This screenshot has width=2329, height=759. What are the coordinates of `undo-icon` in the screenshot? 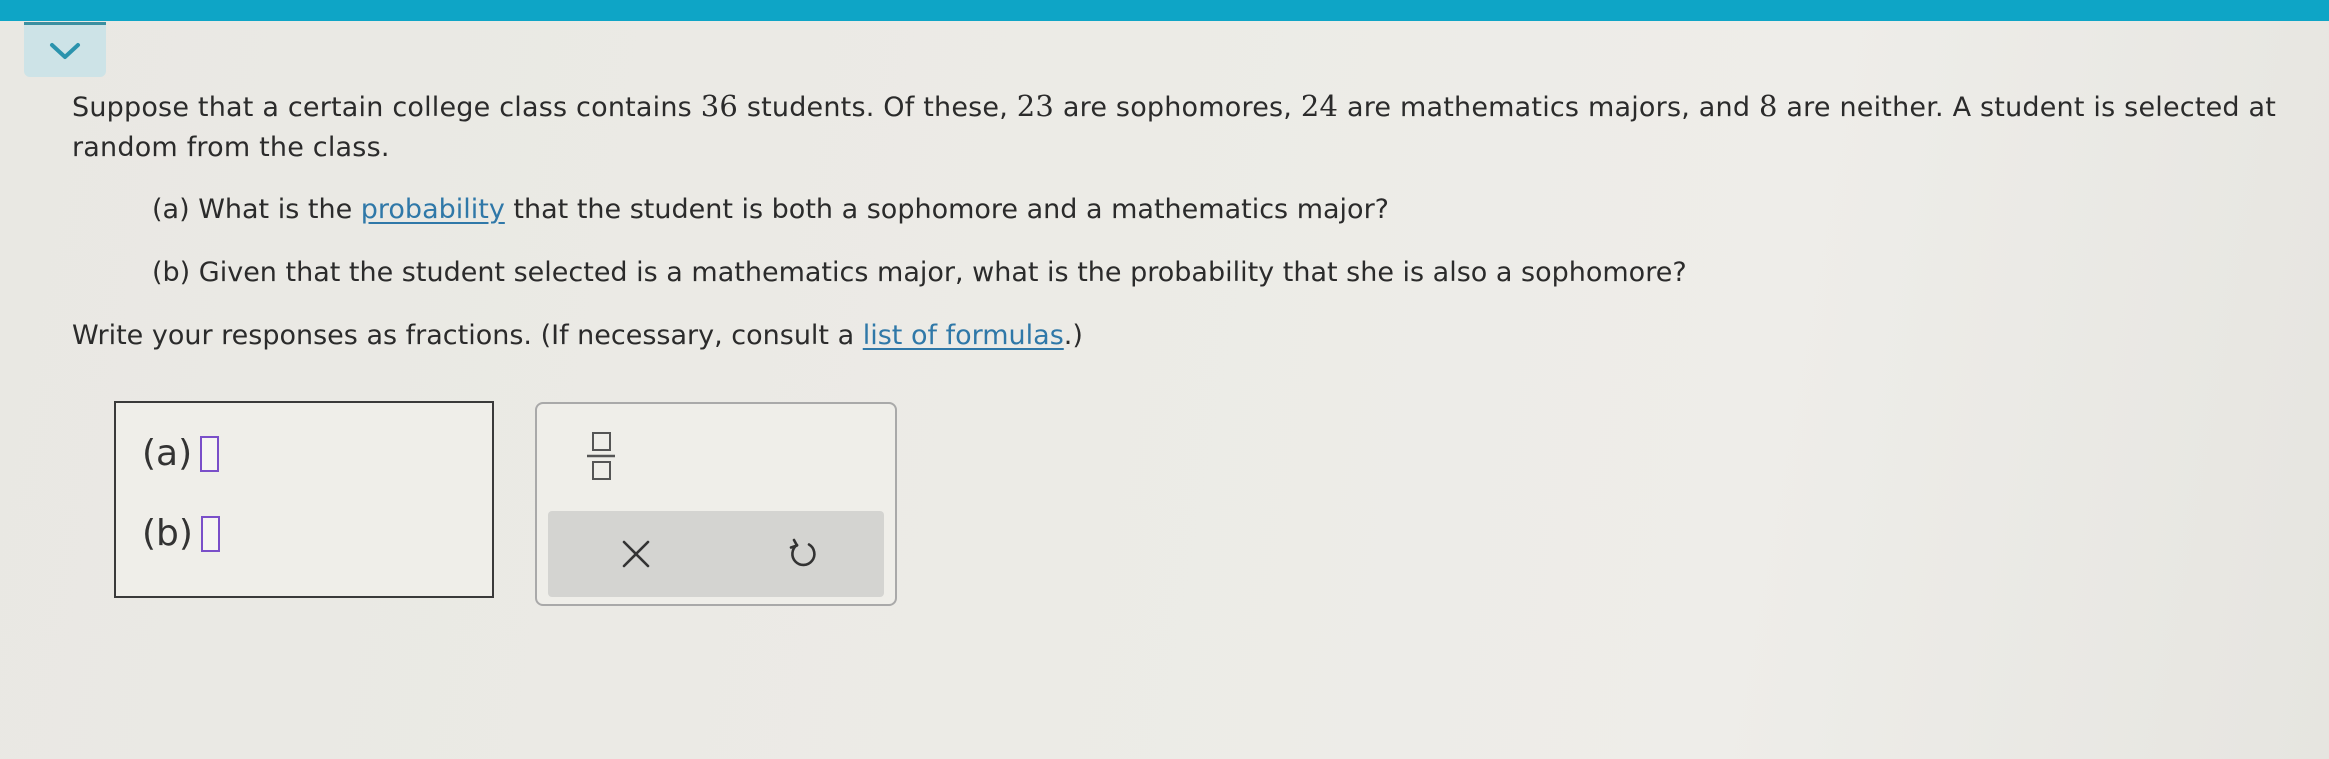 It's located at (802, 552).